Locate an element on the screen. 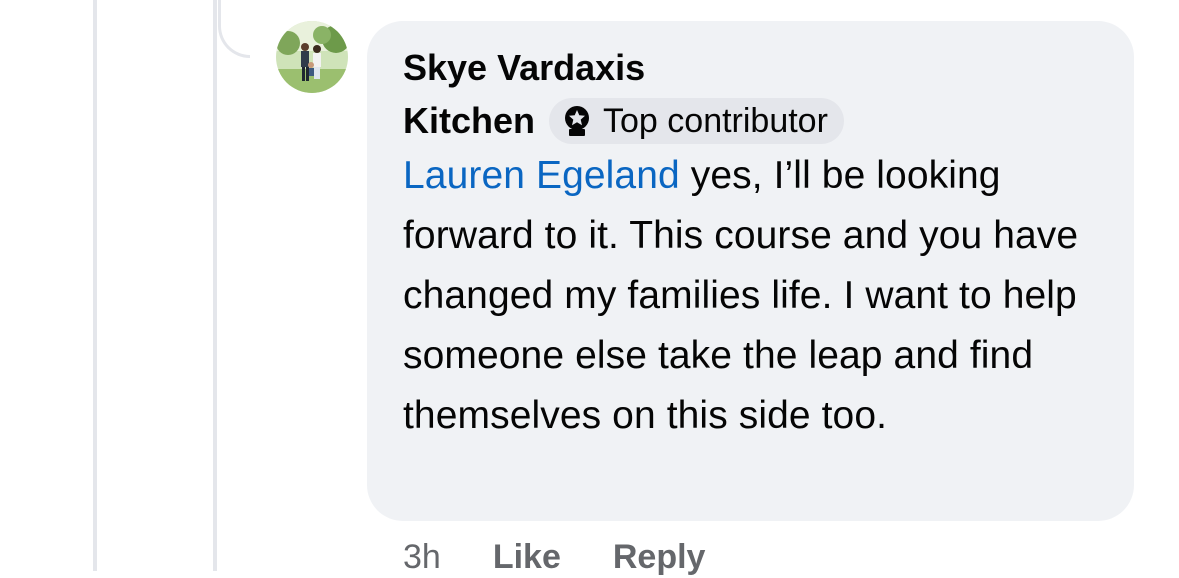  top-contributor-icon is located at coordinates (577, 121).